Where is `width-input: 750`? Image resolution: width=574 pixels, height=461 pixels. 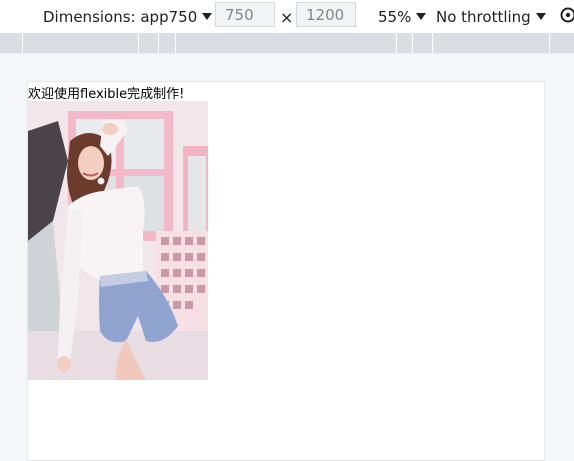
width-input: 750 is located at coordinates (245, 14).